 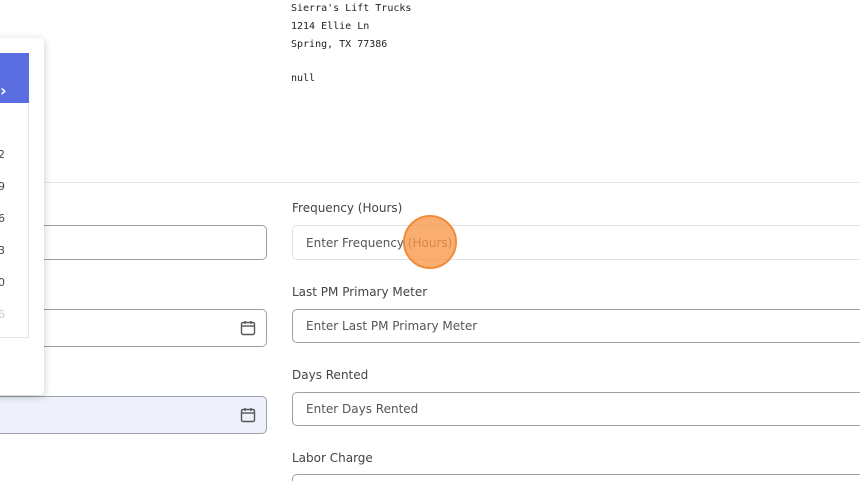 I want to click on last-pm-meter-input: Enter Last PM Primary Meter, so click(x=576, y=326).